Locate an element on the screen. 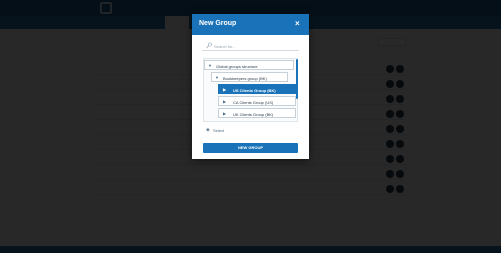  tree-node: ▶ CA Clients Group (US) is located at coordinates (257, 101).